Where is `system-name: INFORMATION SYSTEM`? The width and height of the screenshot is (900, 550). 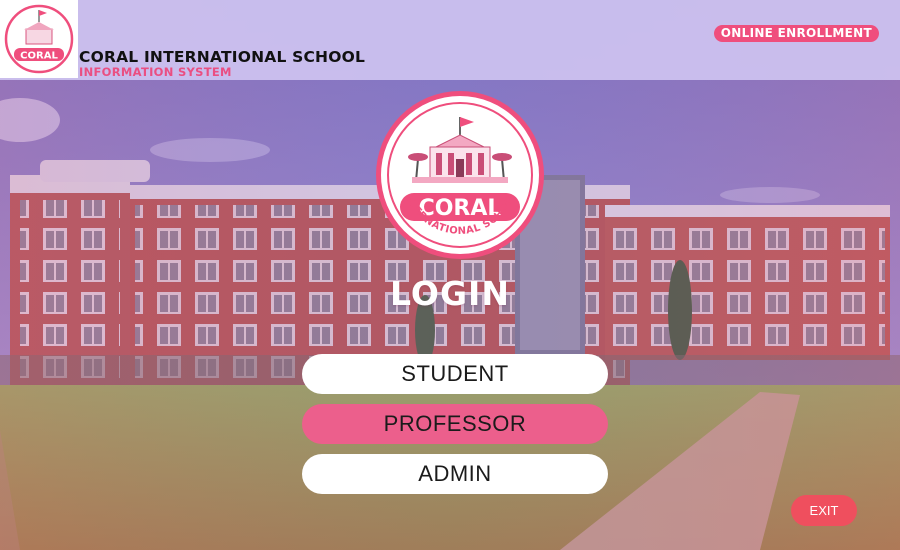
system-name: INFORMATION SYSTEM is located at coordinates (155, 72).